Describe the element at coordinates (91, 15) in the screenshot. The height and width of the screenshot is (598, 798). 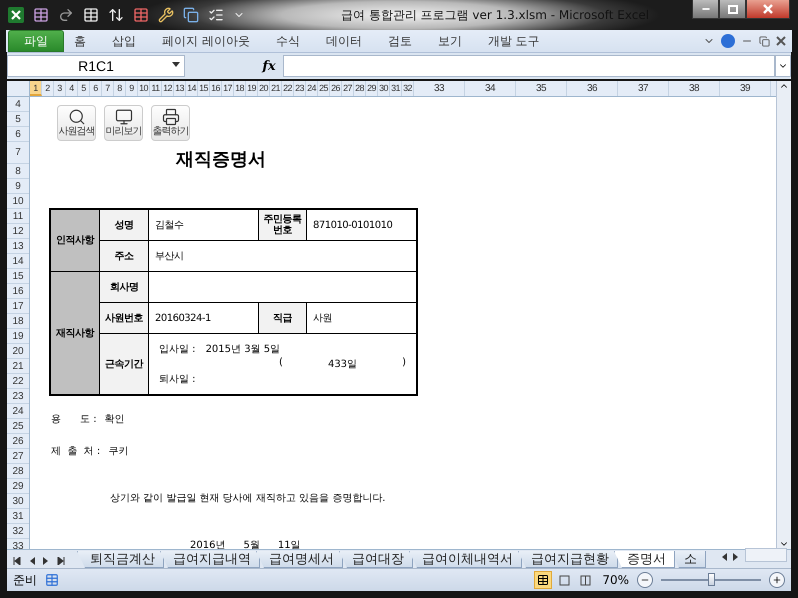
I see `grid-icon` at that location.